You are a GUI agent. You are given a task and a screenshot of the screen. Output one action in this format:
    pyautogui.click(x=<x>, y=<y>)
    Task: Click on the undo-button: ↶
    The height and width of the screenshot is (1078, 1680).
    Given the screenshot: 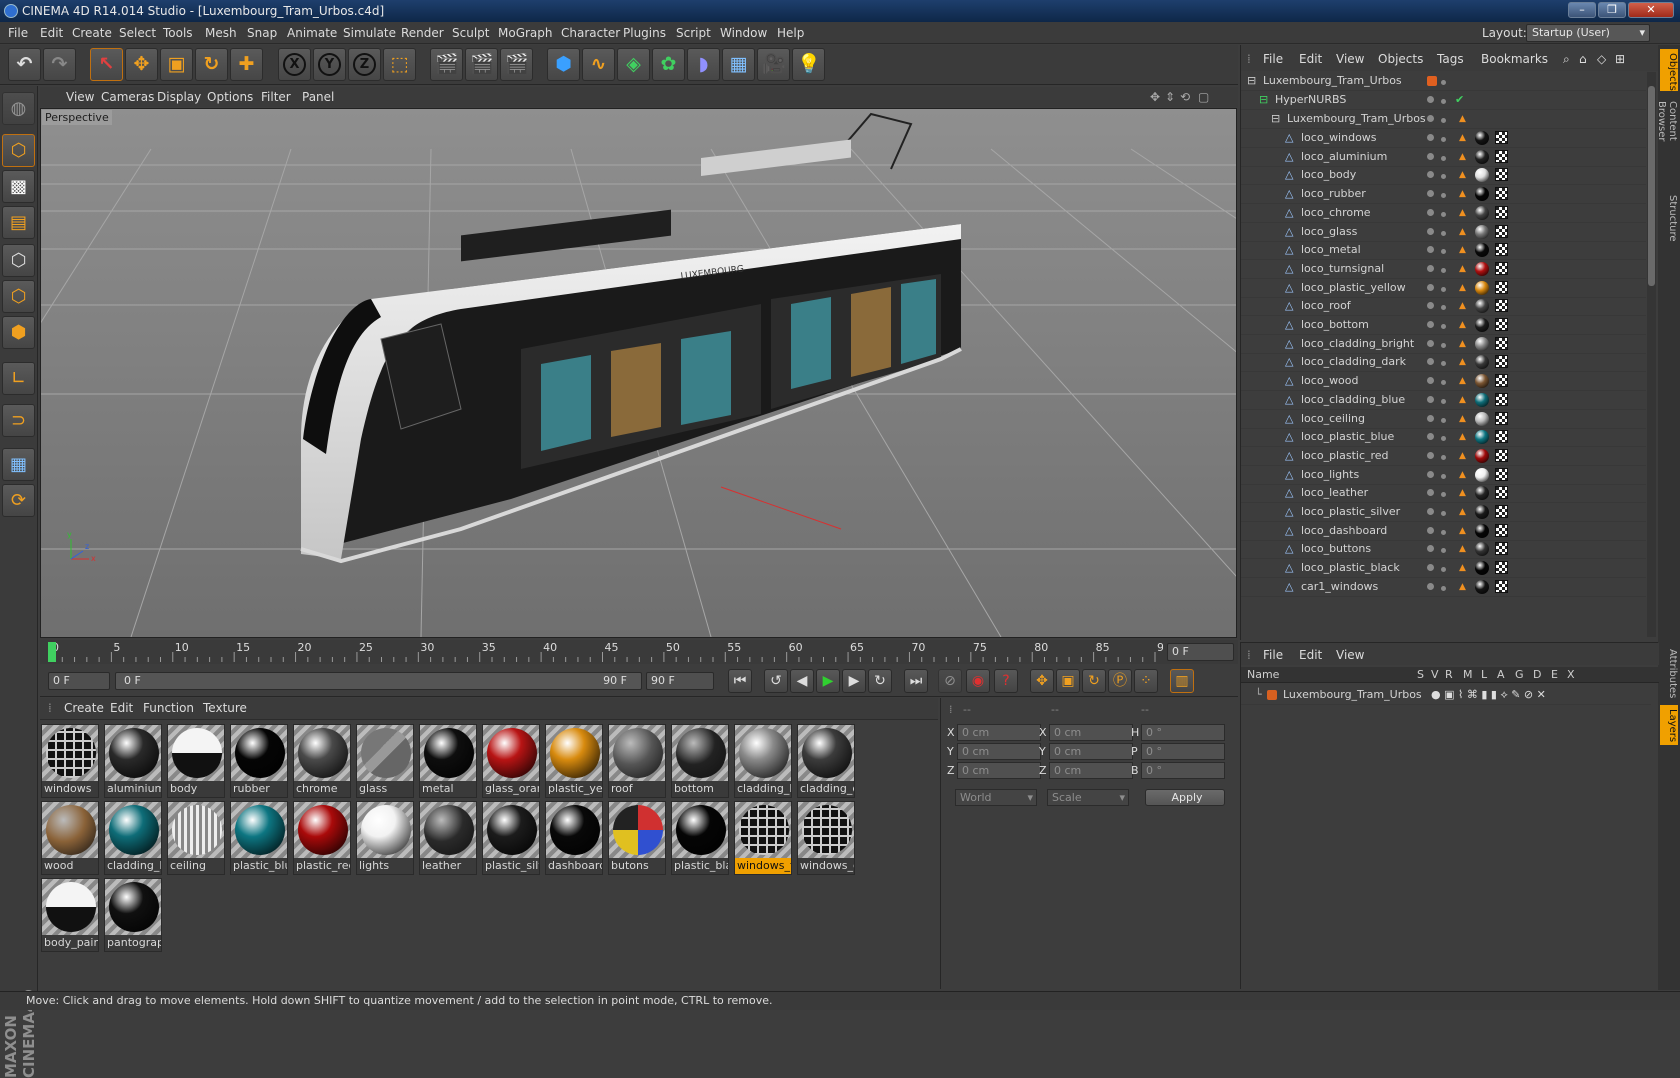 What is the action you would take?
    pyautogui.click(x=24, y=64)
    